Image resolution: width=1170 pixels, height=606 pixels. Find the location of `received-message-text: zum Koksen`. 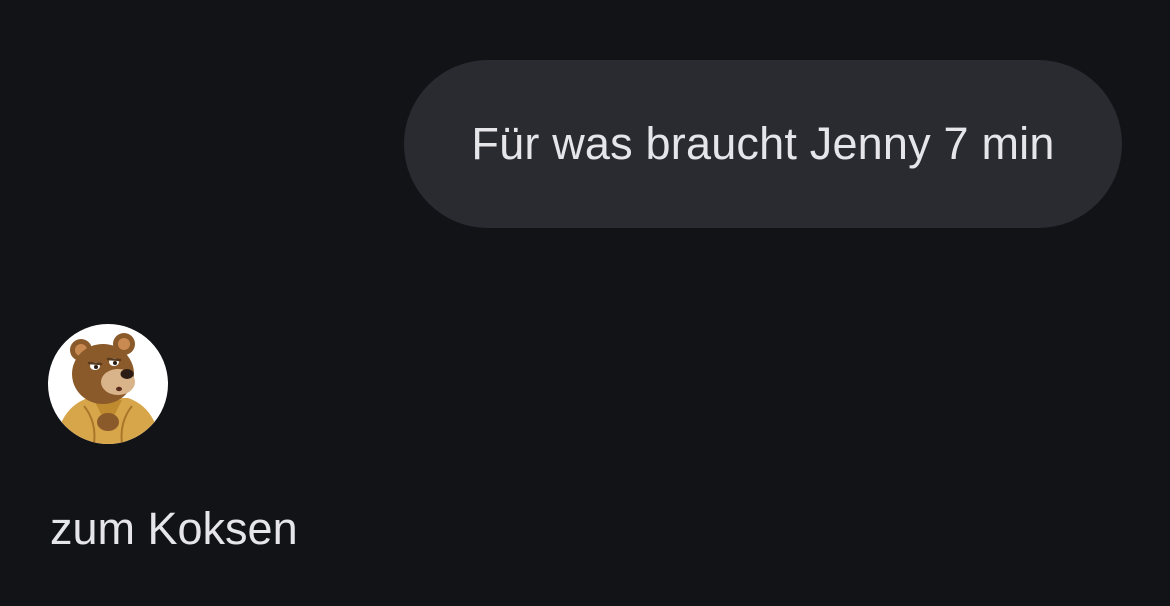

received-message-text: zum Koksen is located at coordinates (174, 529).